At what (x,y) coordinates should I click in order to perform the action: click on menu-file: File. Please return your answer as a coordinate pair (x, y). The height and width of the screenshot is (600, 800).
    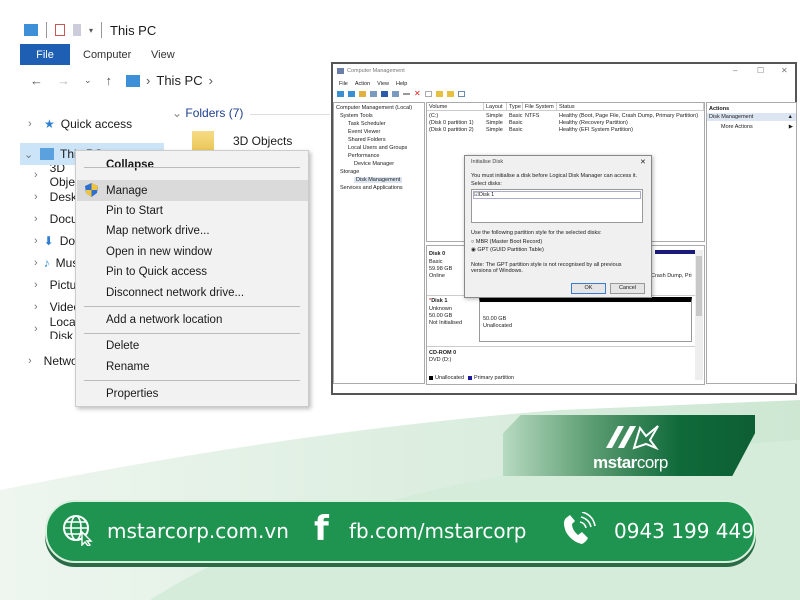
    Looking at the image, I should click on (343, 84).